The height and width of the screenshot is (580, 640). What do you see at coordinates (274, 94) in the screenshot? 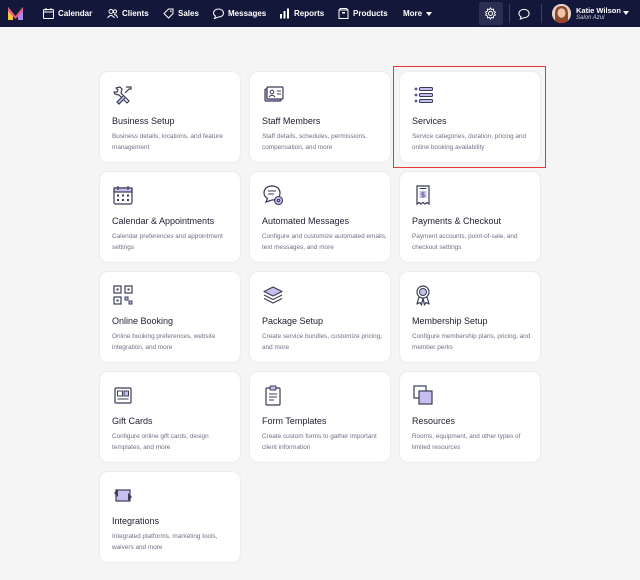
I see `staff-icon` at bounding box center [274, 94].